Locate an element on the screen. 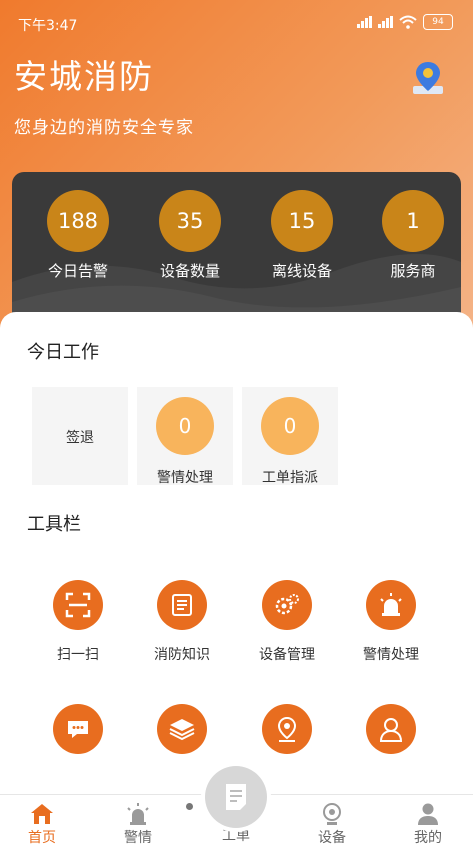 The height and width of the screenshot is (855, 473). nav-devices: 设备 is located at coordinates (332, 824).